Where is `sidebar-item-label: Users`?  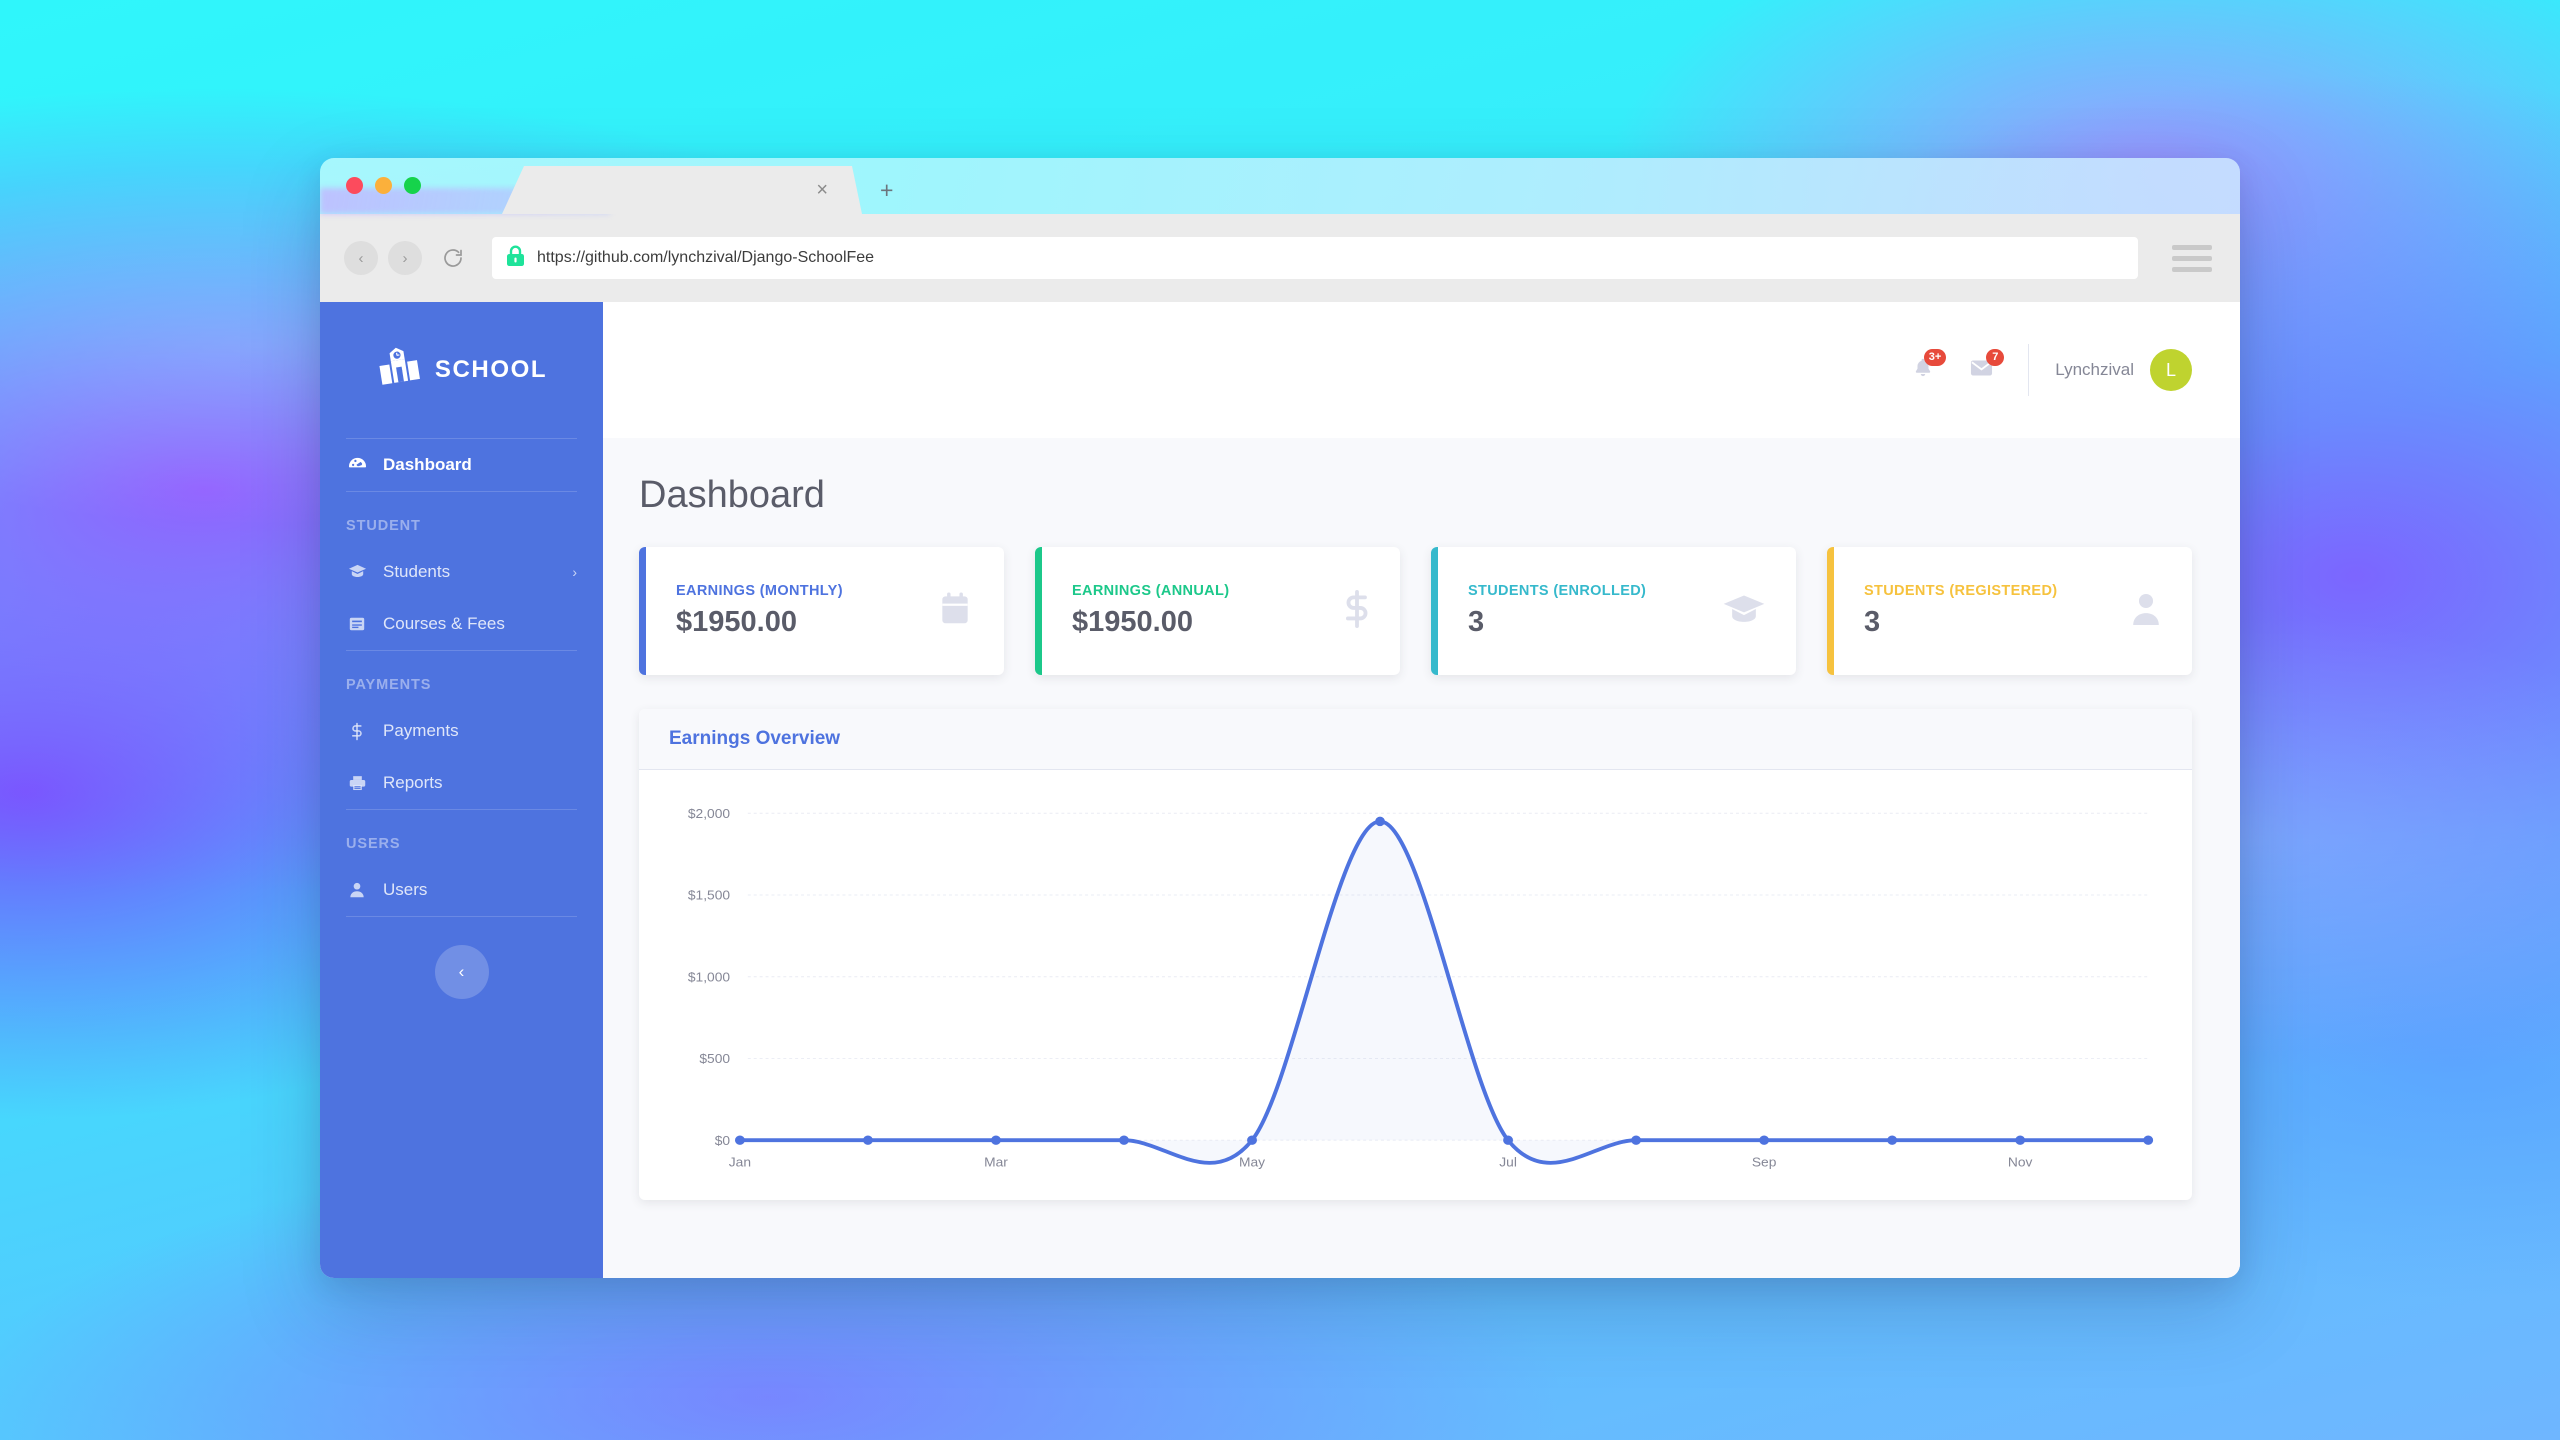 sidebar-item-label: Users is located at coordinates (405, 889).